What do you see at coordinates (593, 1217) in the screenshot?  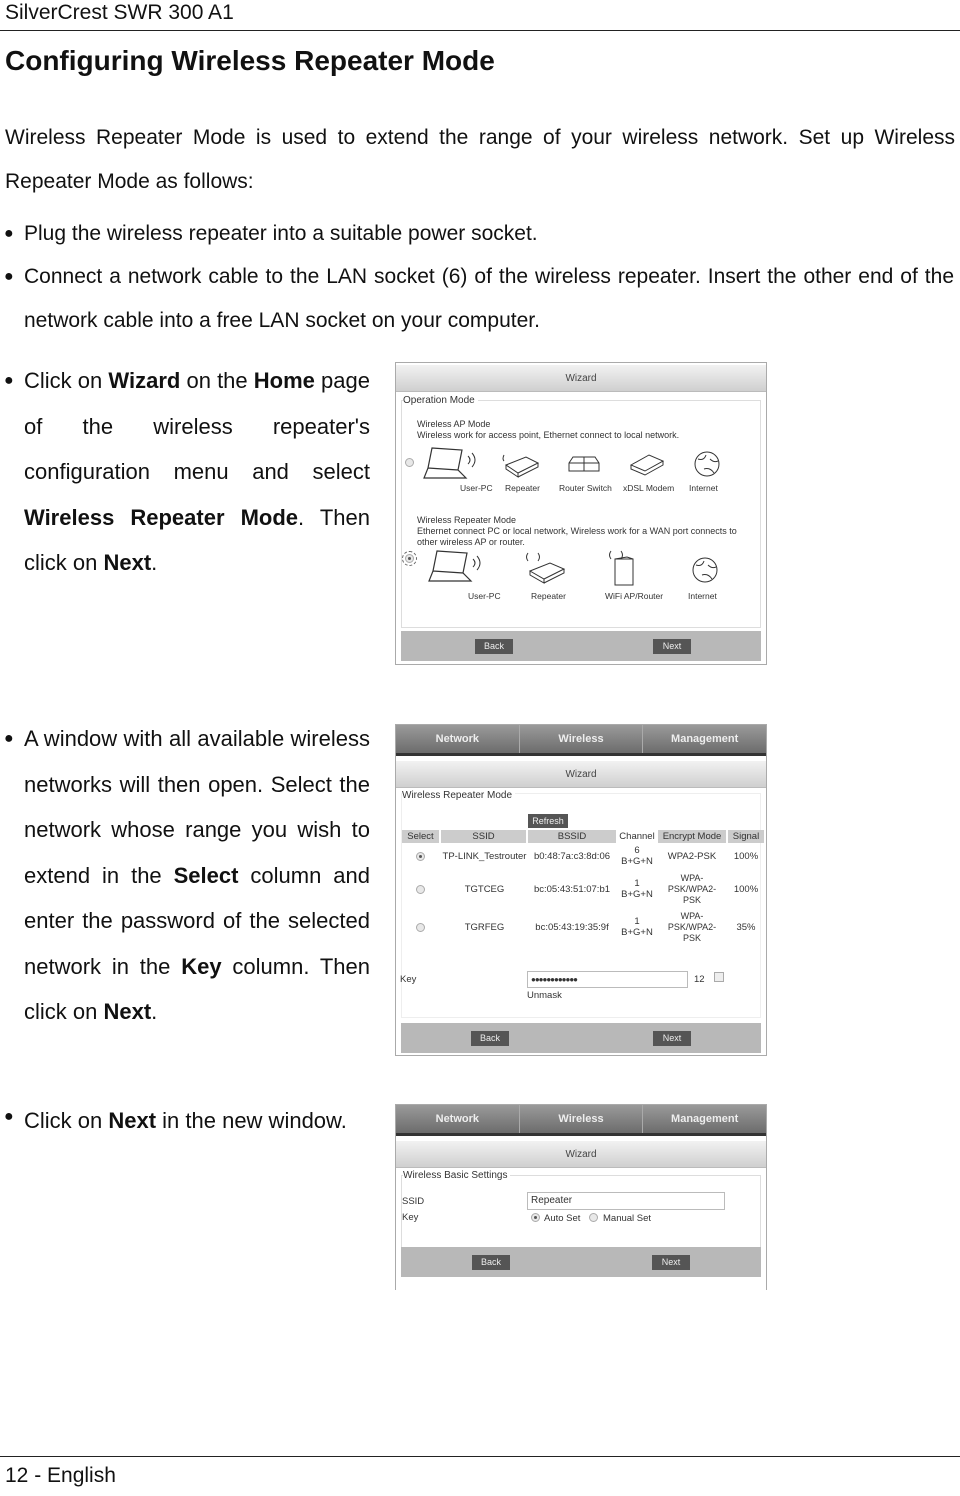 I see `manual-set-radio` at bounding box center [593, 1217].